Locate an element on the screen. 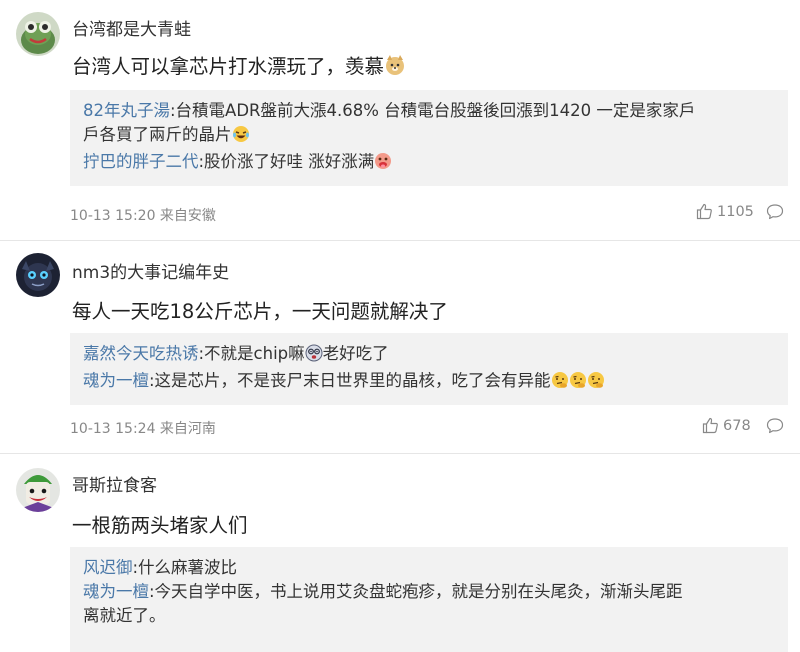 This screenshot has width=800, height=652. username: 哥斯拉食客 is located at coordinates (114, 483).